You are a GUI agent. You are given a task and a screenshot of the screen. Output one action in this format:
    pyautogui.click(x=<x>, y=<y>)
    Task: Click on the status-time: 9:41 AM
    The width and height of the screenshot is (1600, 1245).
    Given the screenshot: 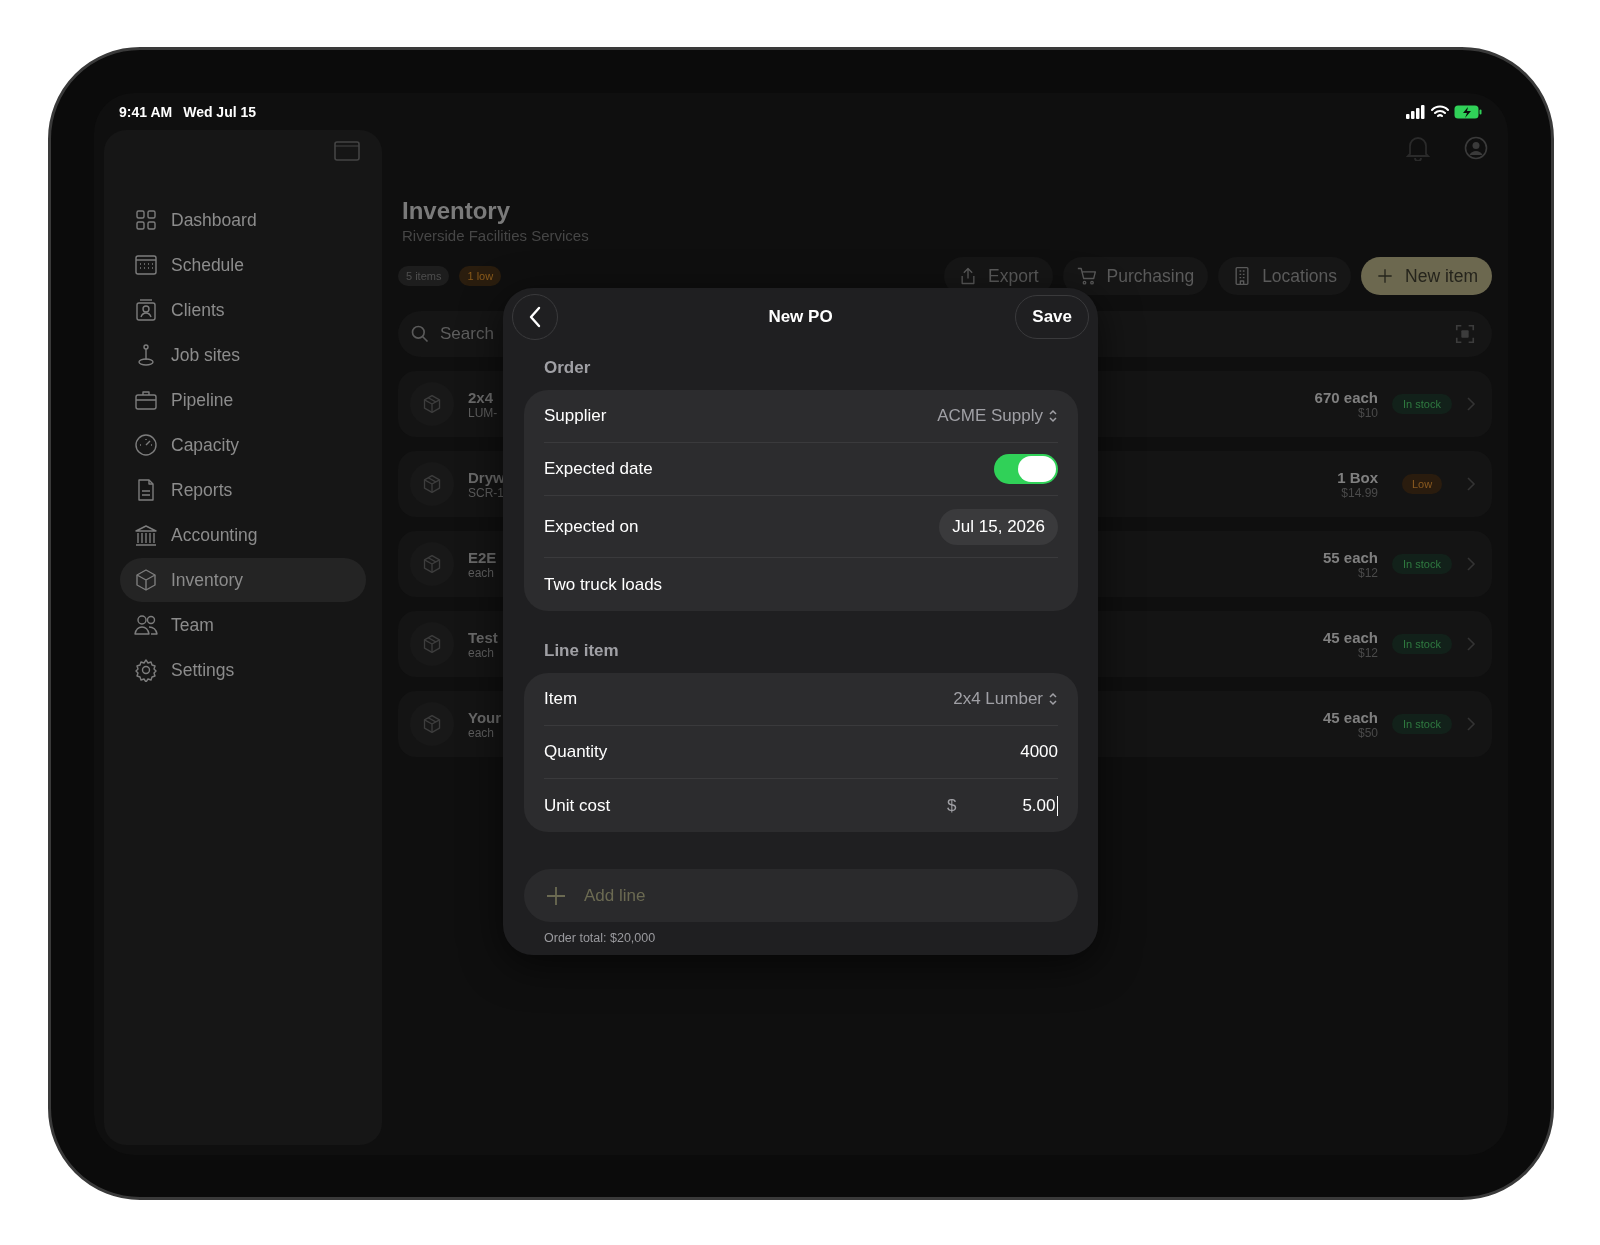 What is the action you would take?
    pyautogui.click(x=146, y=111)
    